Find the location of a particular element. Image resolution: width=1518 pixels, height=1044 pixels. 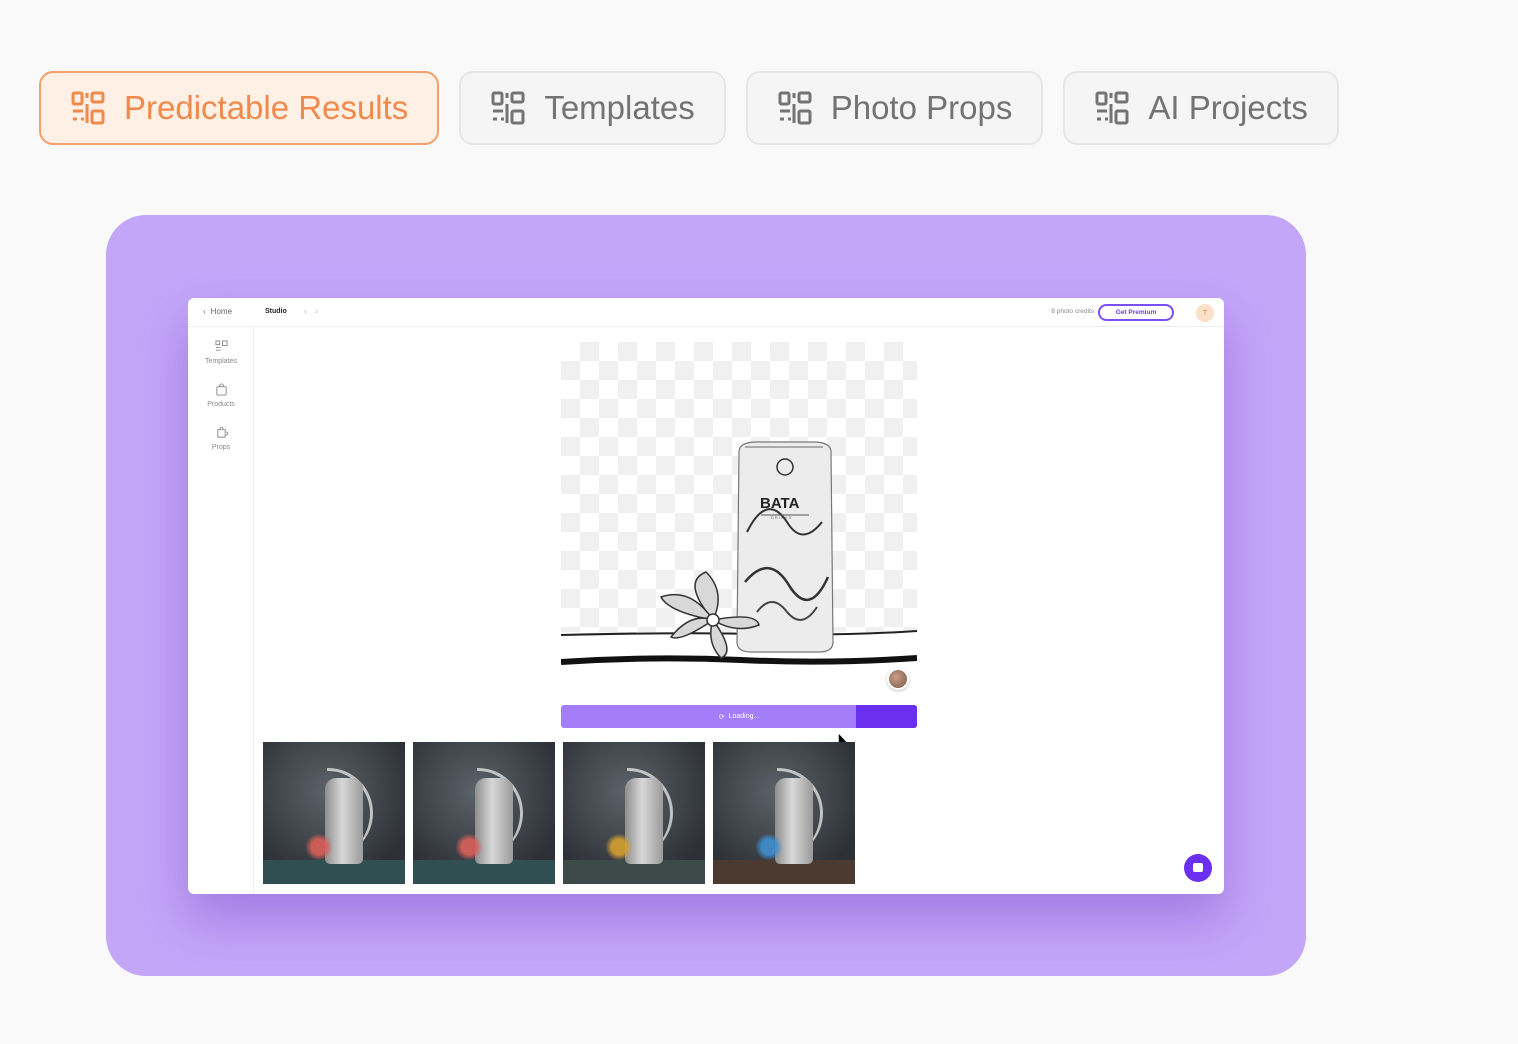

credits-count: 8 photo credits is located at coordinates (1072, 311).